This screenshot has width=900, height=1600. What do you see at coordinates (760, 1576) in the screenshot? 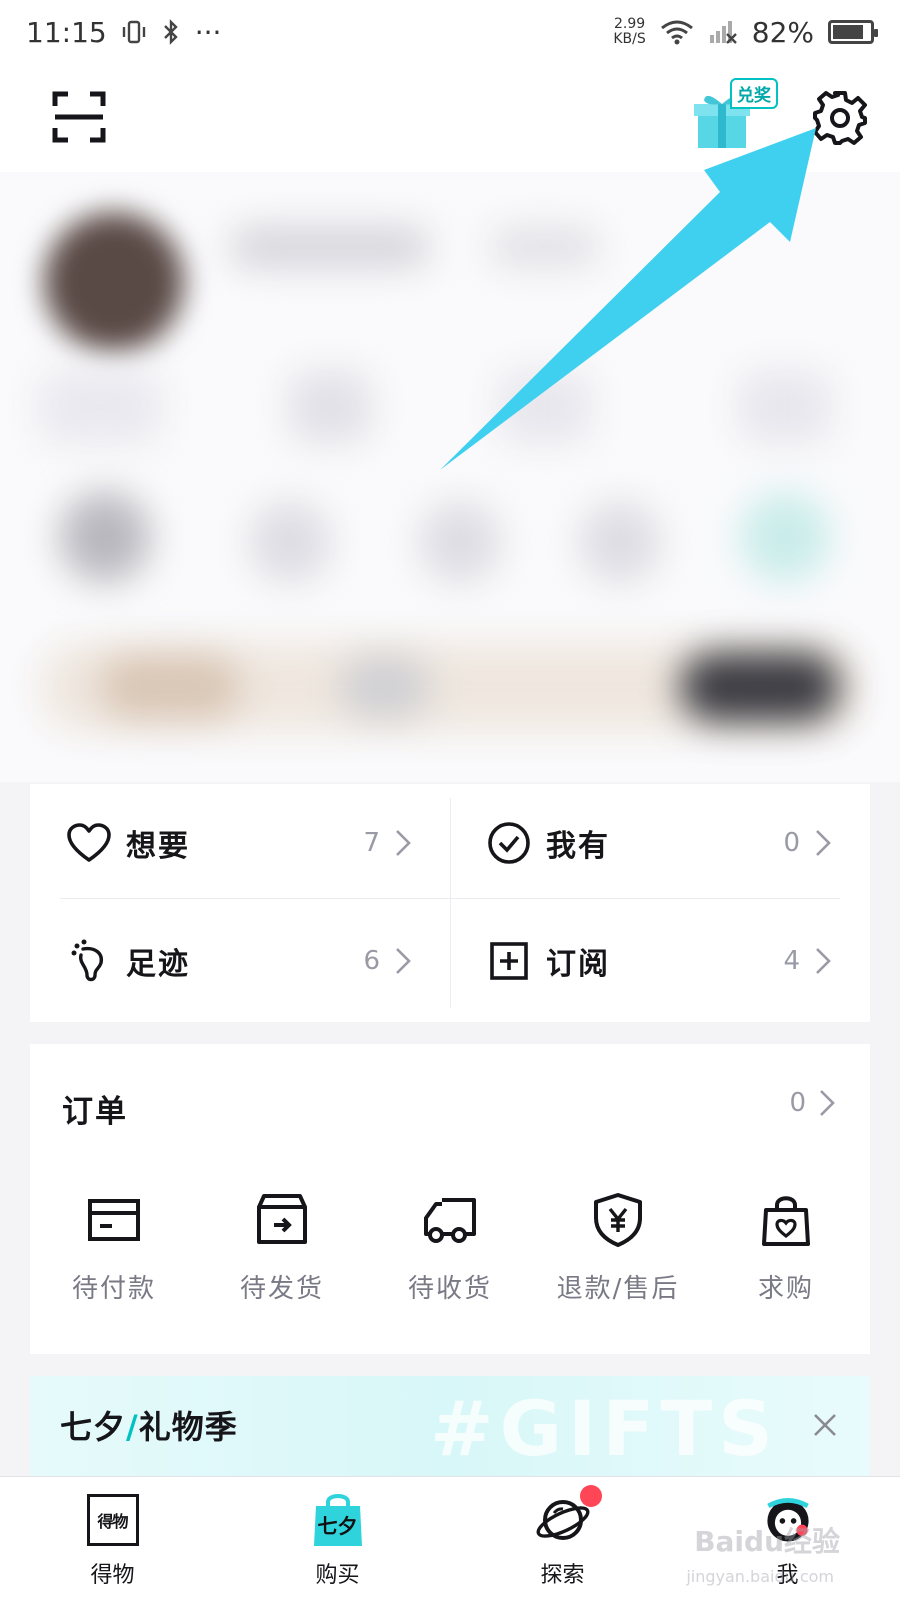
I see `watermark-url: jingyan.baidu.com` at bounding box center [760, 1576].